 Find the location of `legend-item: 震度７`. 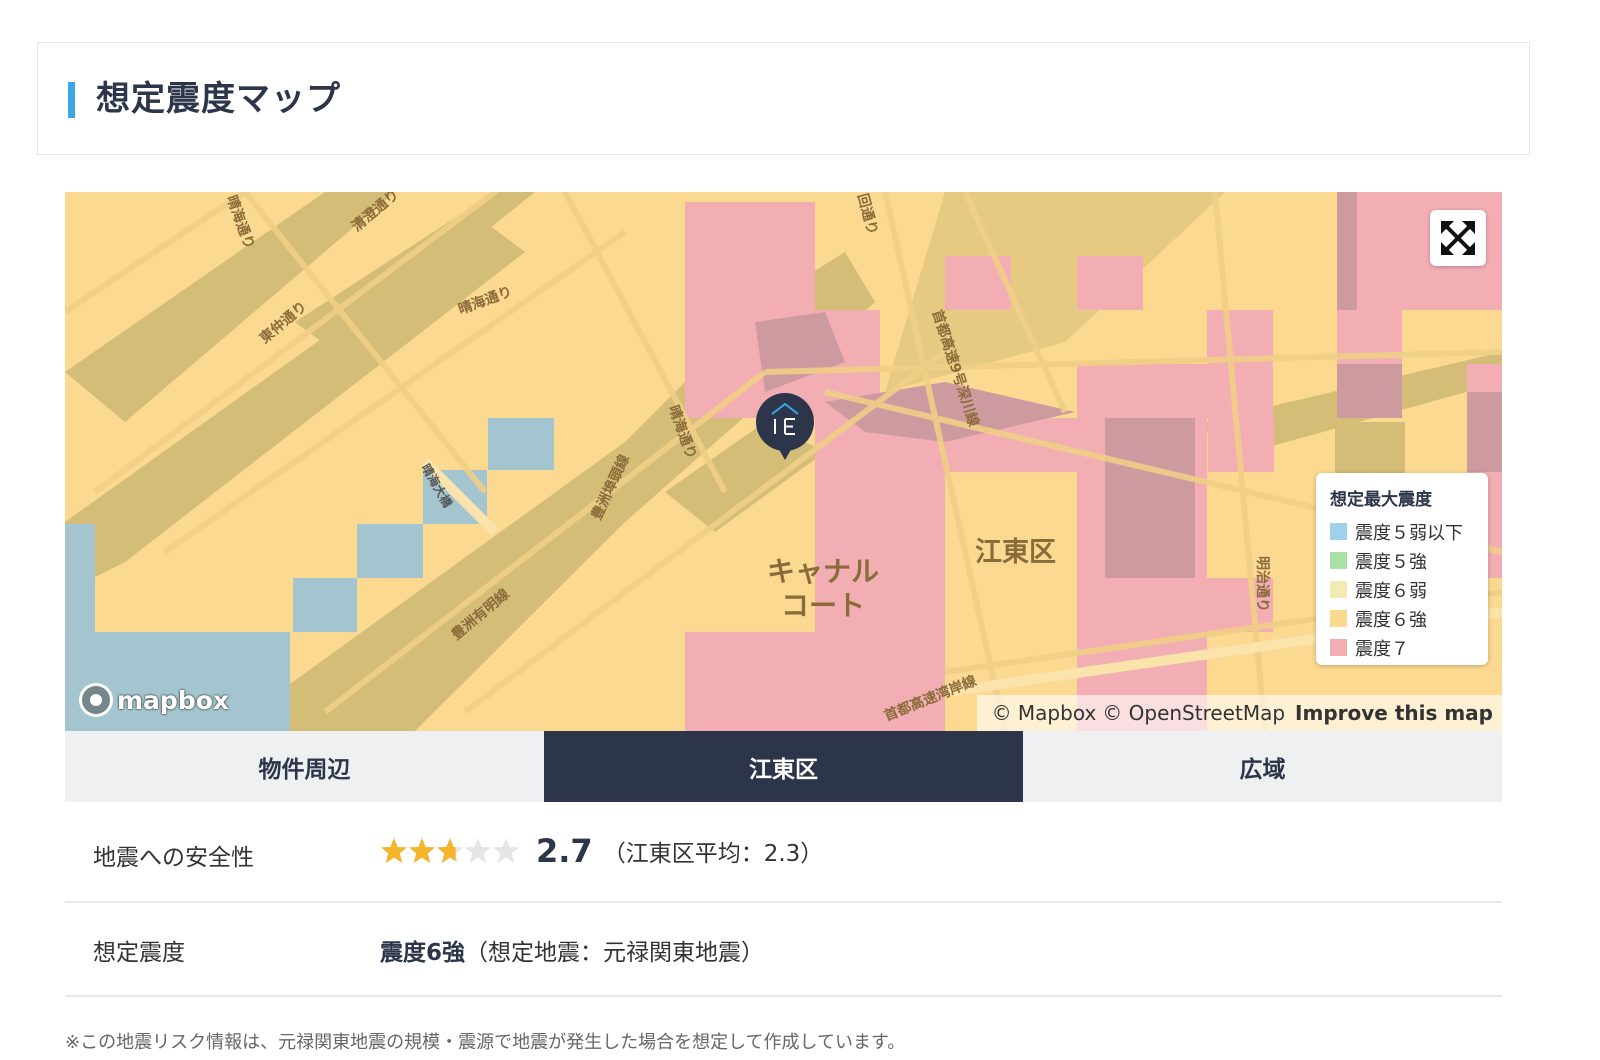

legend-item: 震度７ is located at coordinates (1402, 647).